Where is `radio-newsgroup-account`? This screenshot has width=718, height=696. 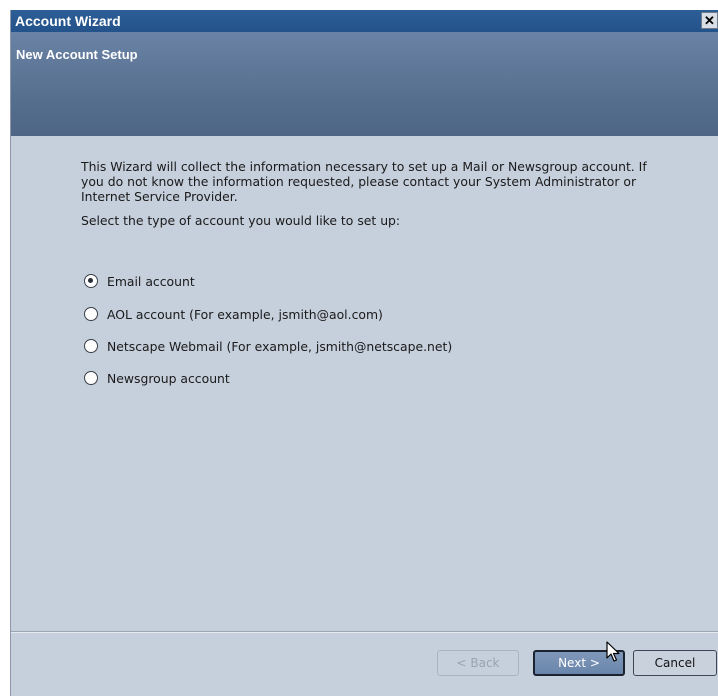 radio-newsgroup-account is located at coordinates (91, 378).